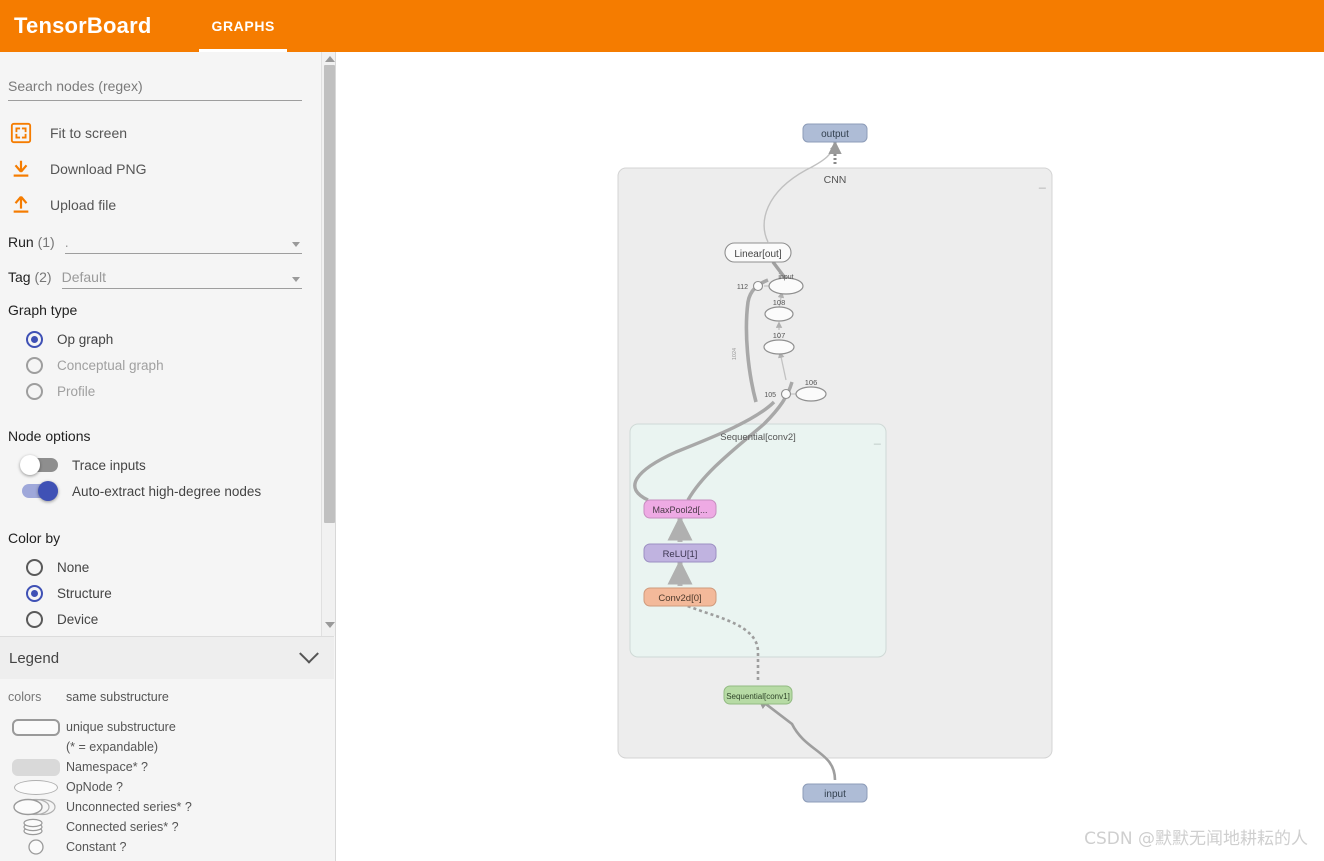 The width and height of the screenshot is (1324, 861). Describe the element at coordinates (34, 339) in the screenshot. I see `radio-op-graph-indicator` at that location.